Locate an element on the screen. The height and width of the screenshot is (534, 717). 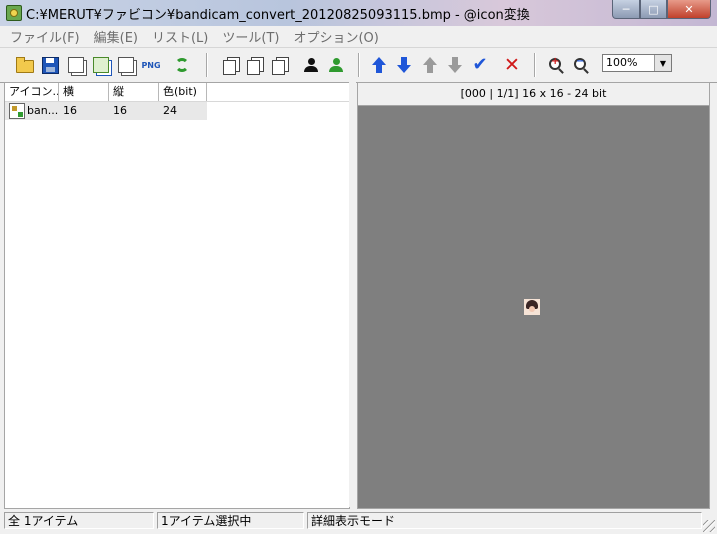
zoom-level-select: 100% ▼ is located at coordinates (637, 63).